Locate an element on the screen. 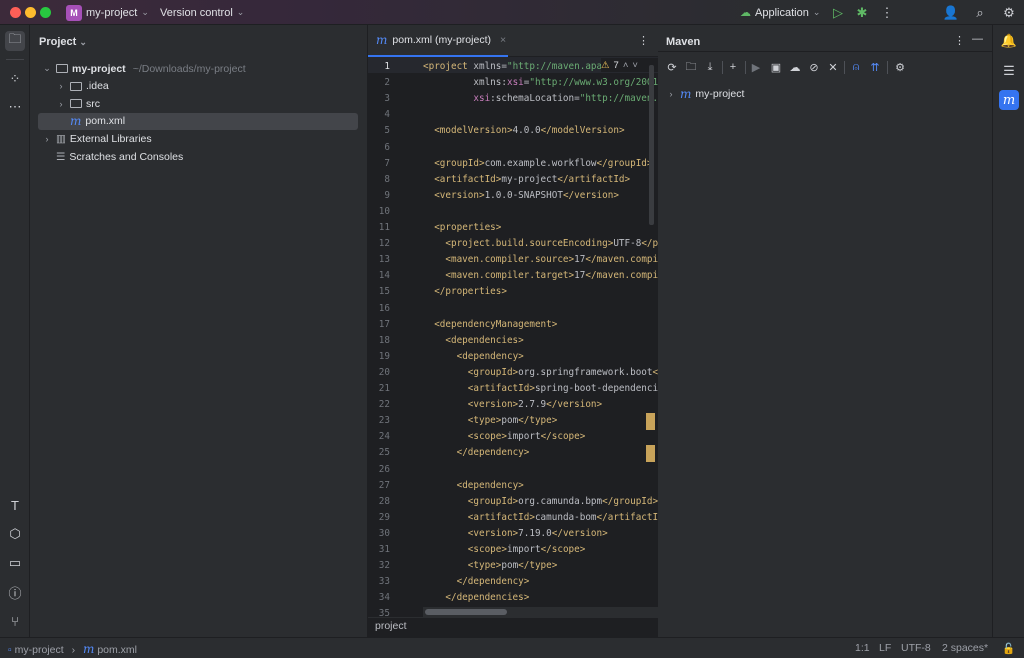 This screenshot has width=1024, height=658. code-line: <groupId>com.example.workflow</groupId> is located at coordinates (537, 164).